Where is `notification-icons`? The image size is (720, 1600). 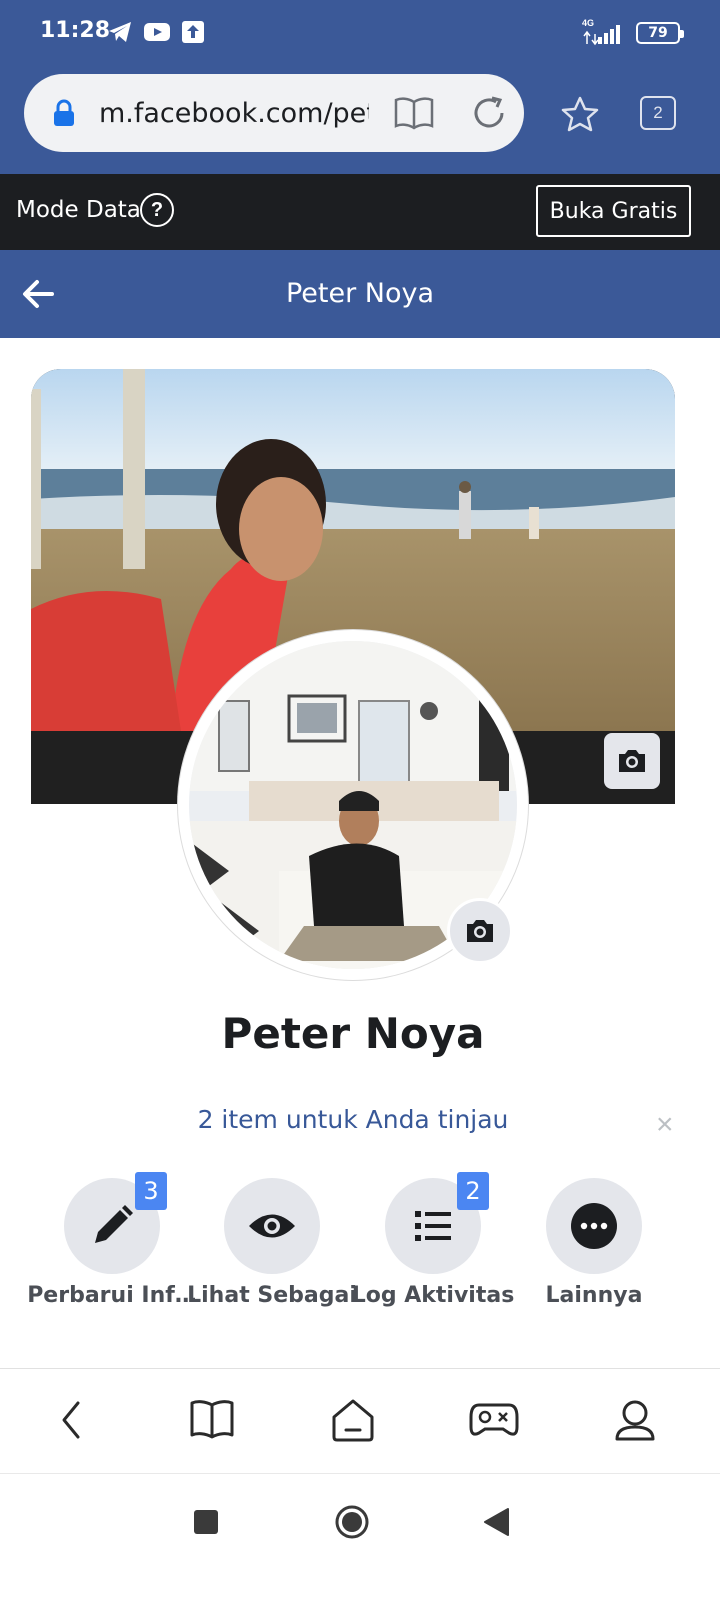 notification-icons is located at coordinates (156, 32).